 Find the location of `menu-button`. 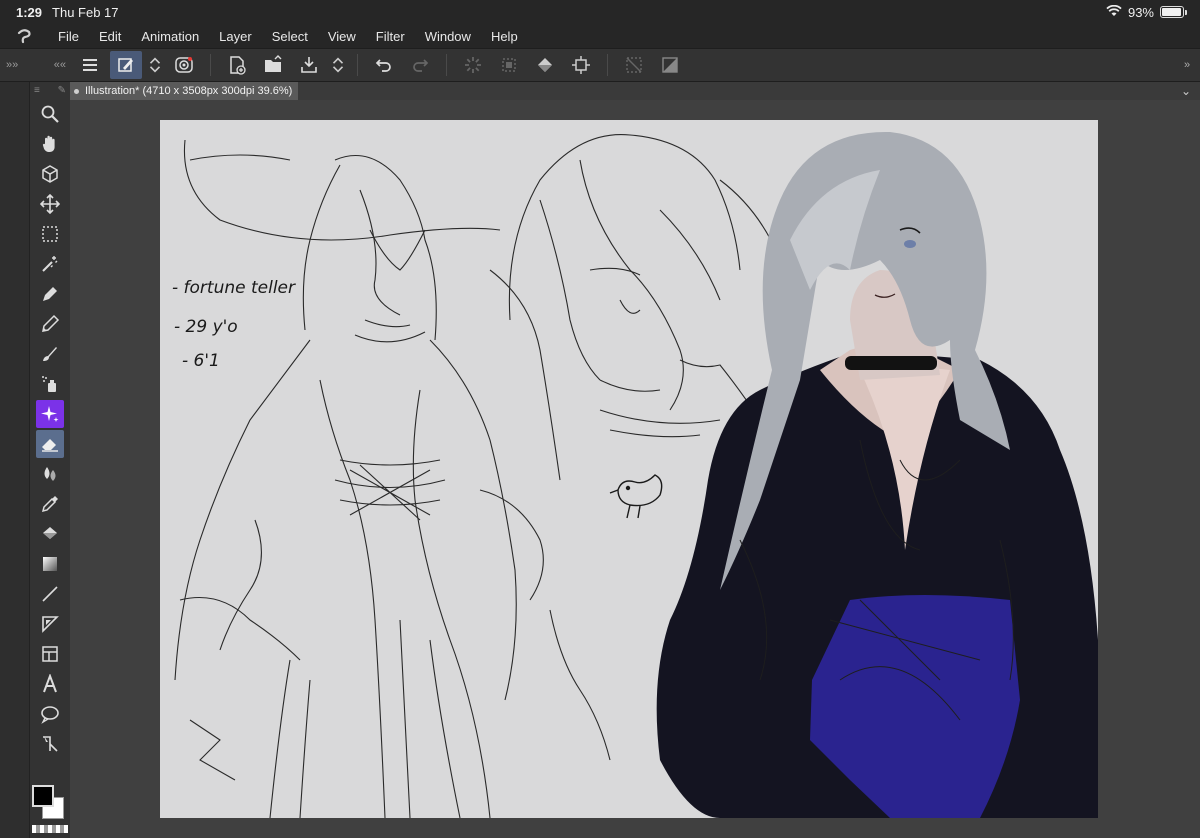

menu-button is located at coordinates (90, 65).